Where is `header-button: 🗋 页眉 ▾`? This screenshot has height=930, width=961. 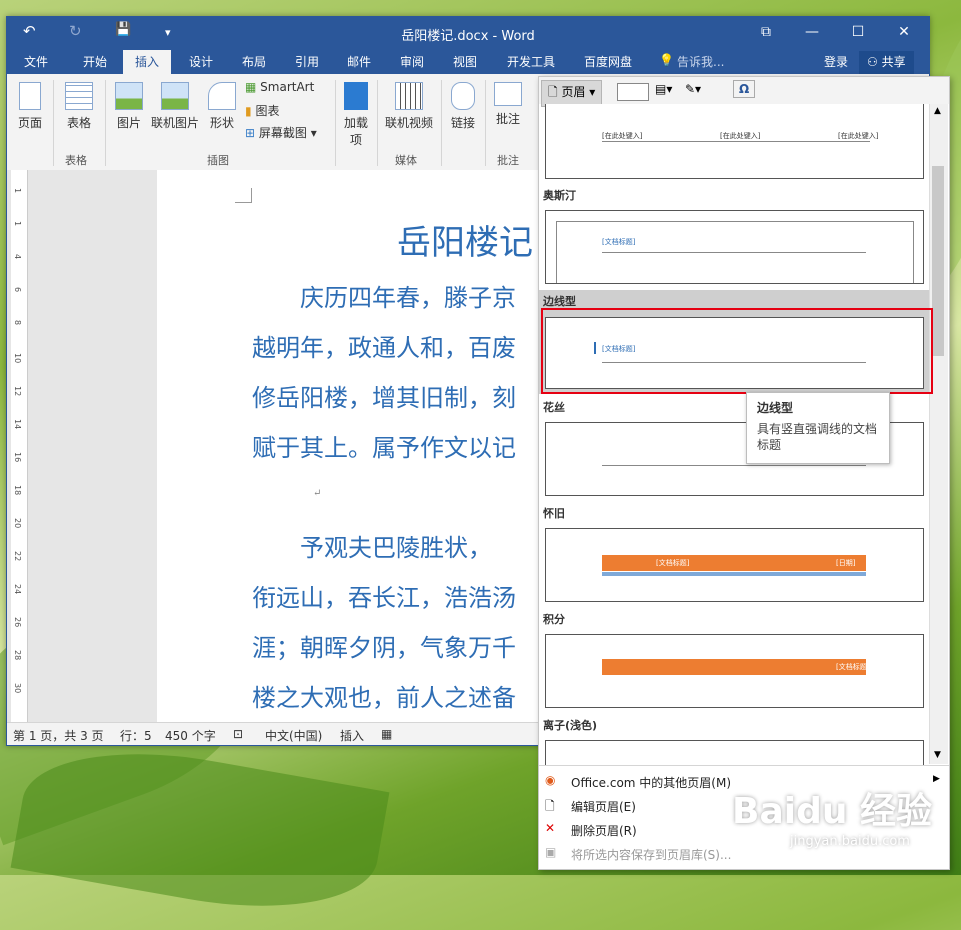
header-button: 🗋 页眉 ▾ is located at coordinates (572, 93).